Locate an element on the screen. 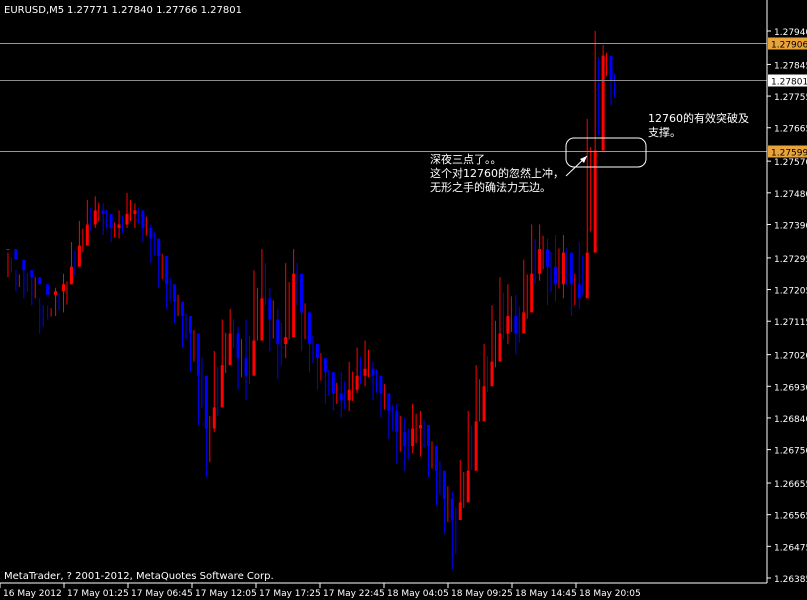 The image size is (807, 600). price-tick-label: 1.27480 is located at coordinates (790, 195).